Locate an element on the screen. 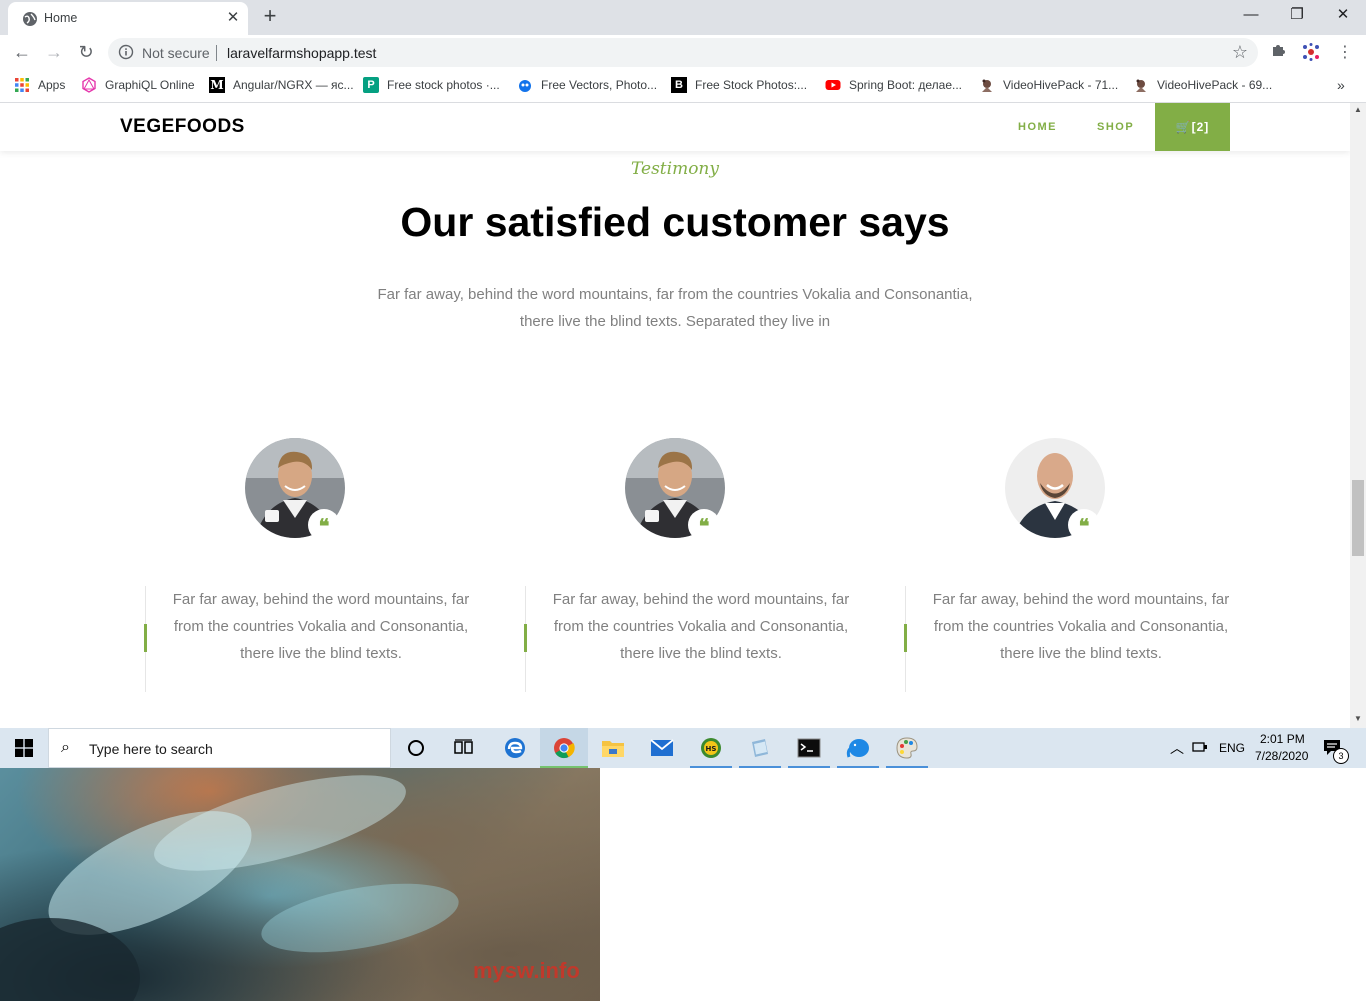 Image resolution: width=1366 pixels, height=1001 pixels. bookmark-star-icon: ☆ is located at coordinates (1240, 52).